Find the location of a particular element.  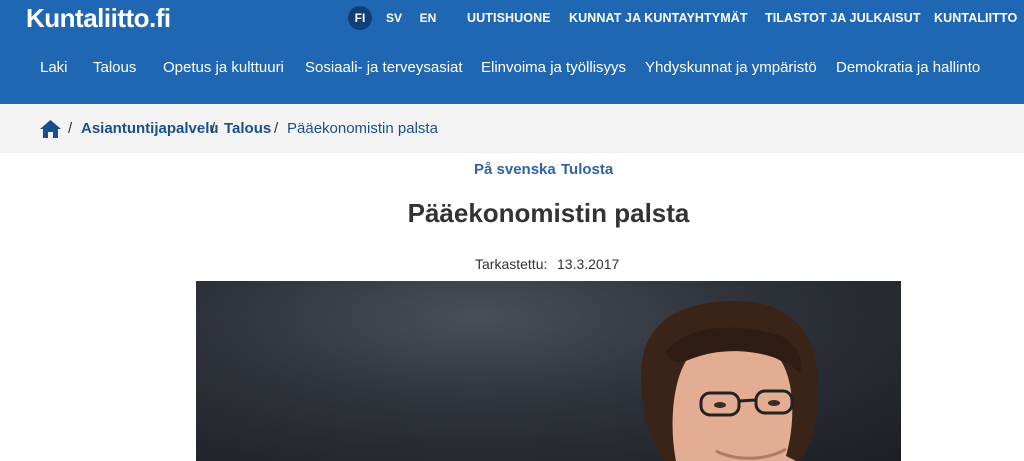

nav-item-opetus: Opetus ja kulttuuri is located at coordinates (223, 68).